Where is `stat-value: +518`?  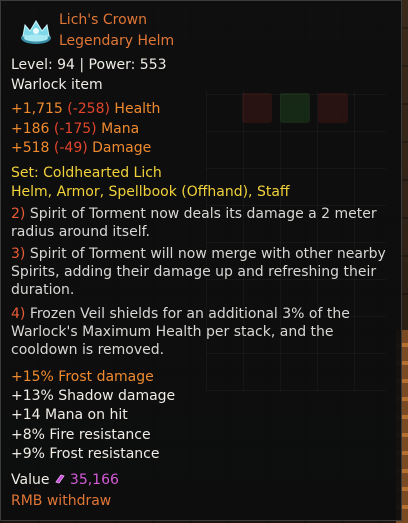
stat-value: +518 is located at coordinates (30, 148).